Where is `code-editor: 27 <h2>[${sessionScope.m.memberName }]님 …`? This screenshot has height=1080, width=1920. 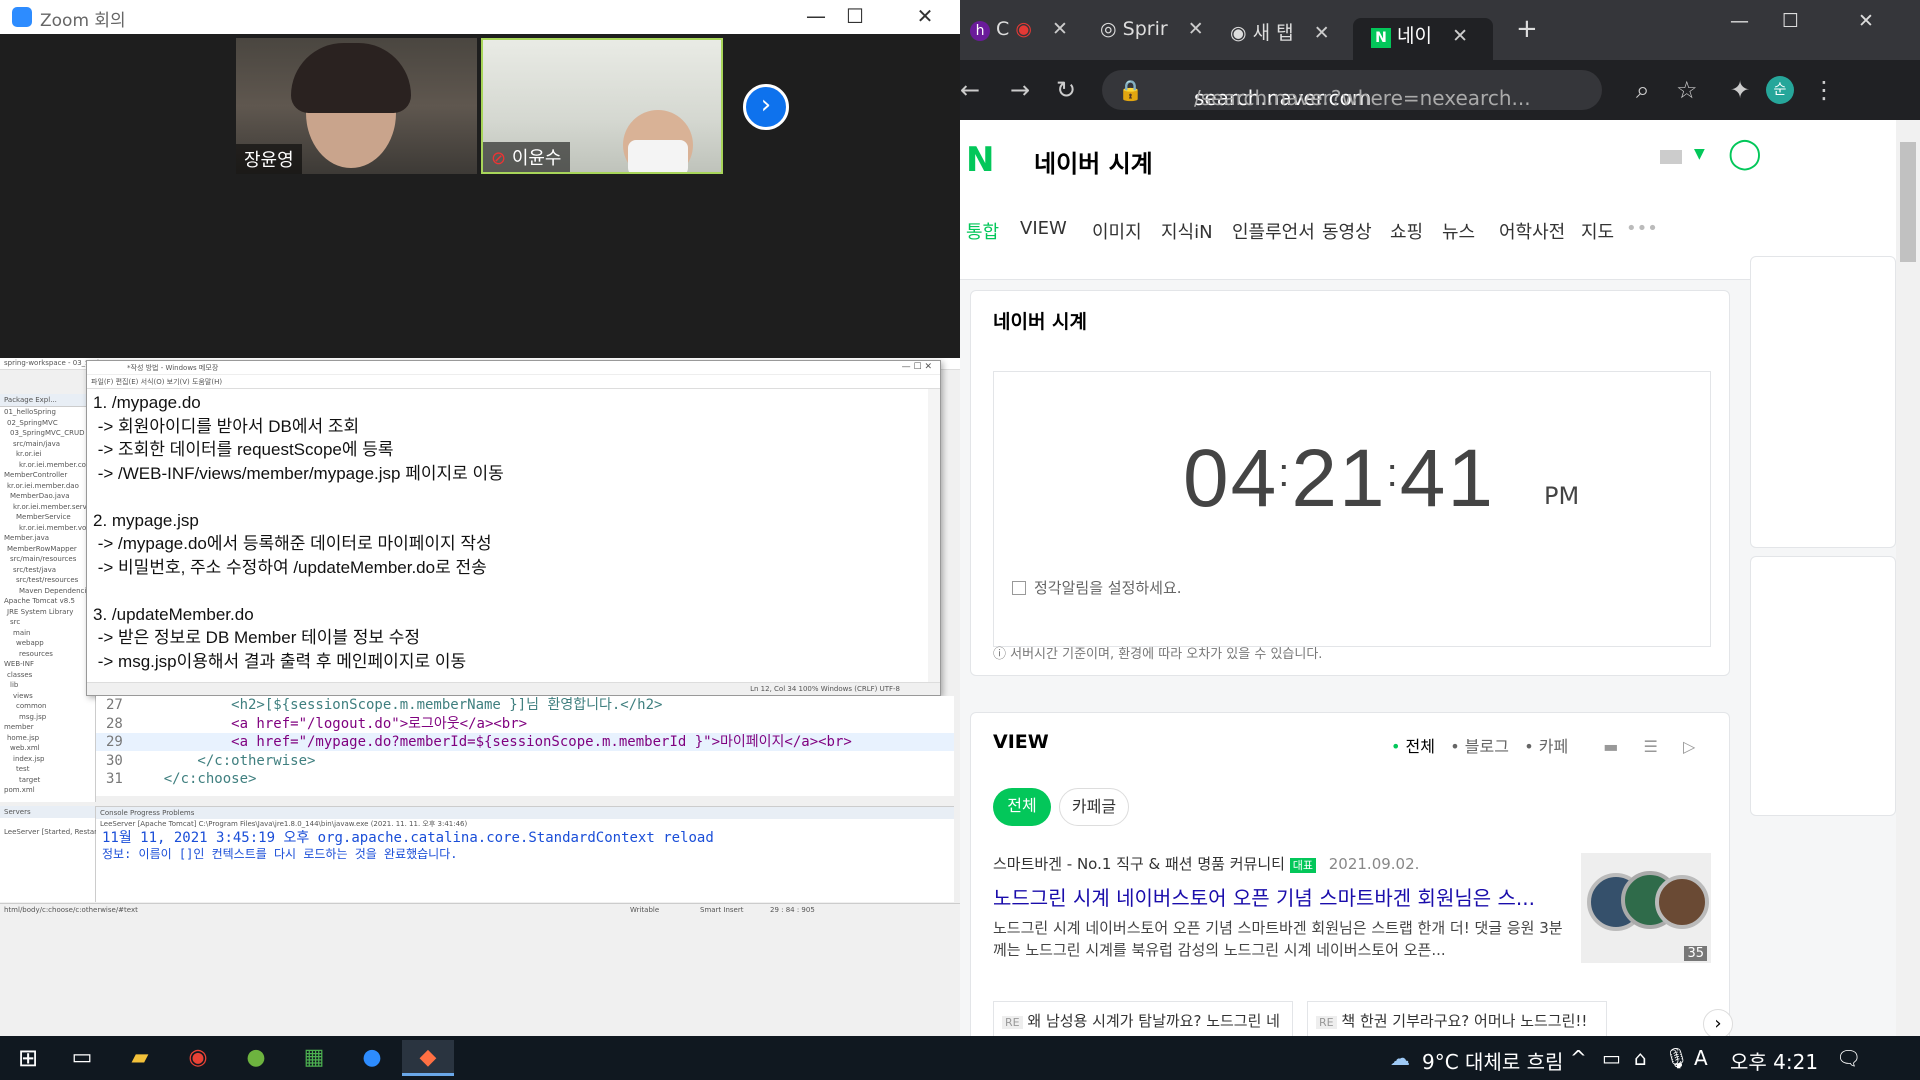
code-editor: 27 <h2>[${sessionScope.m.memberName }]님 … is located at coordinates (525, 746).